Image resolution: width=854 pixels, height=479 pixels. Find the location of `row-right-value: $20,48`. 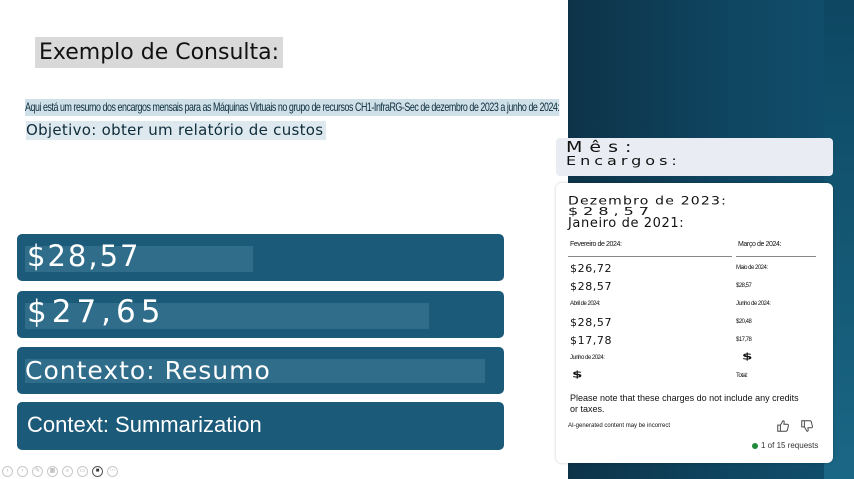

row-right-value: $20,48 is located at coordinates (744, 322).